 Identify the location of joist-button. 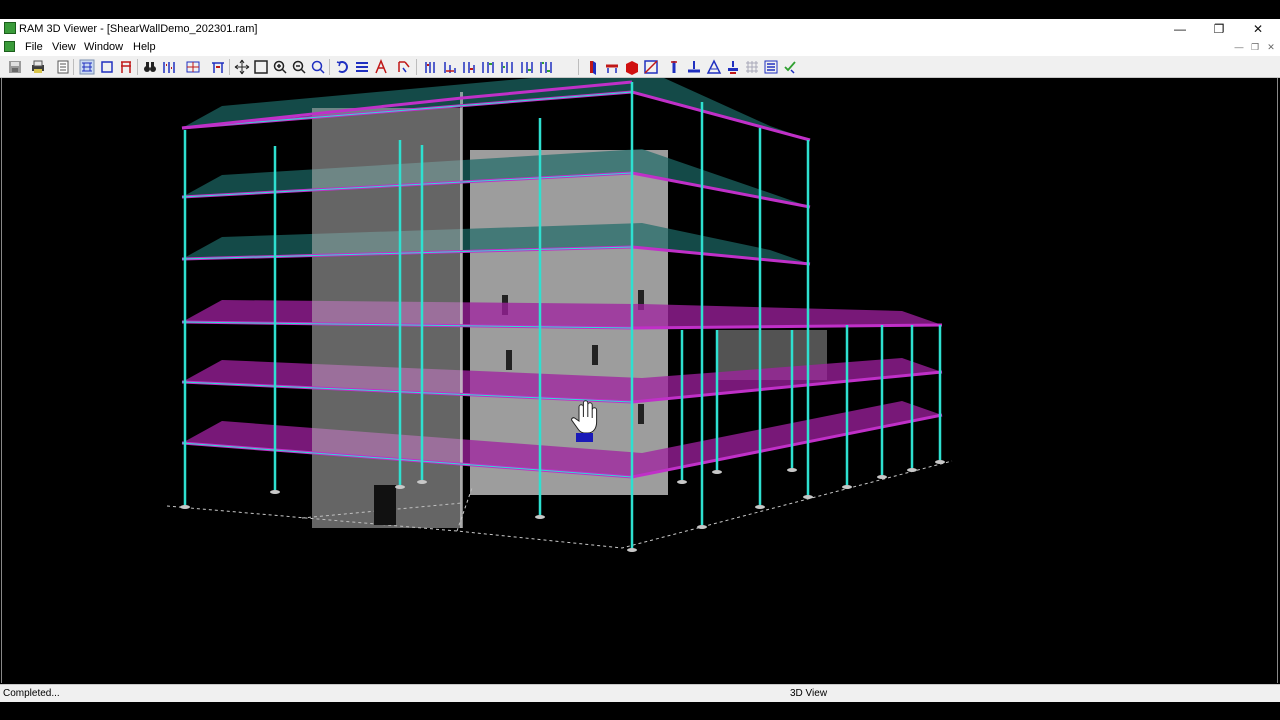
(714, 67).